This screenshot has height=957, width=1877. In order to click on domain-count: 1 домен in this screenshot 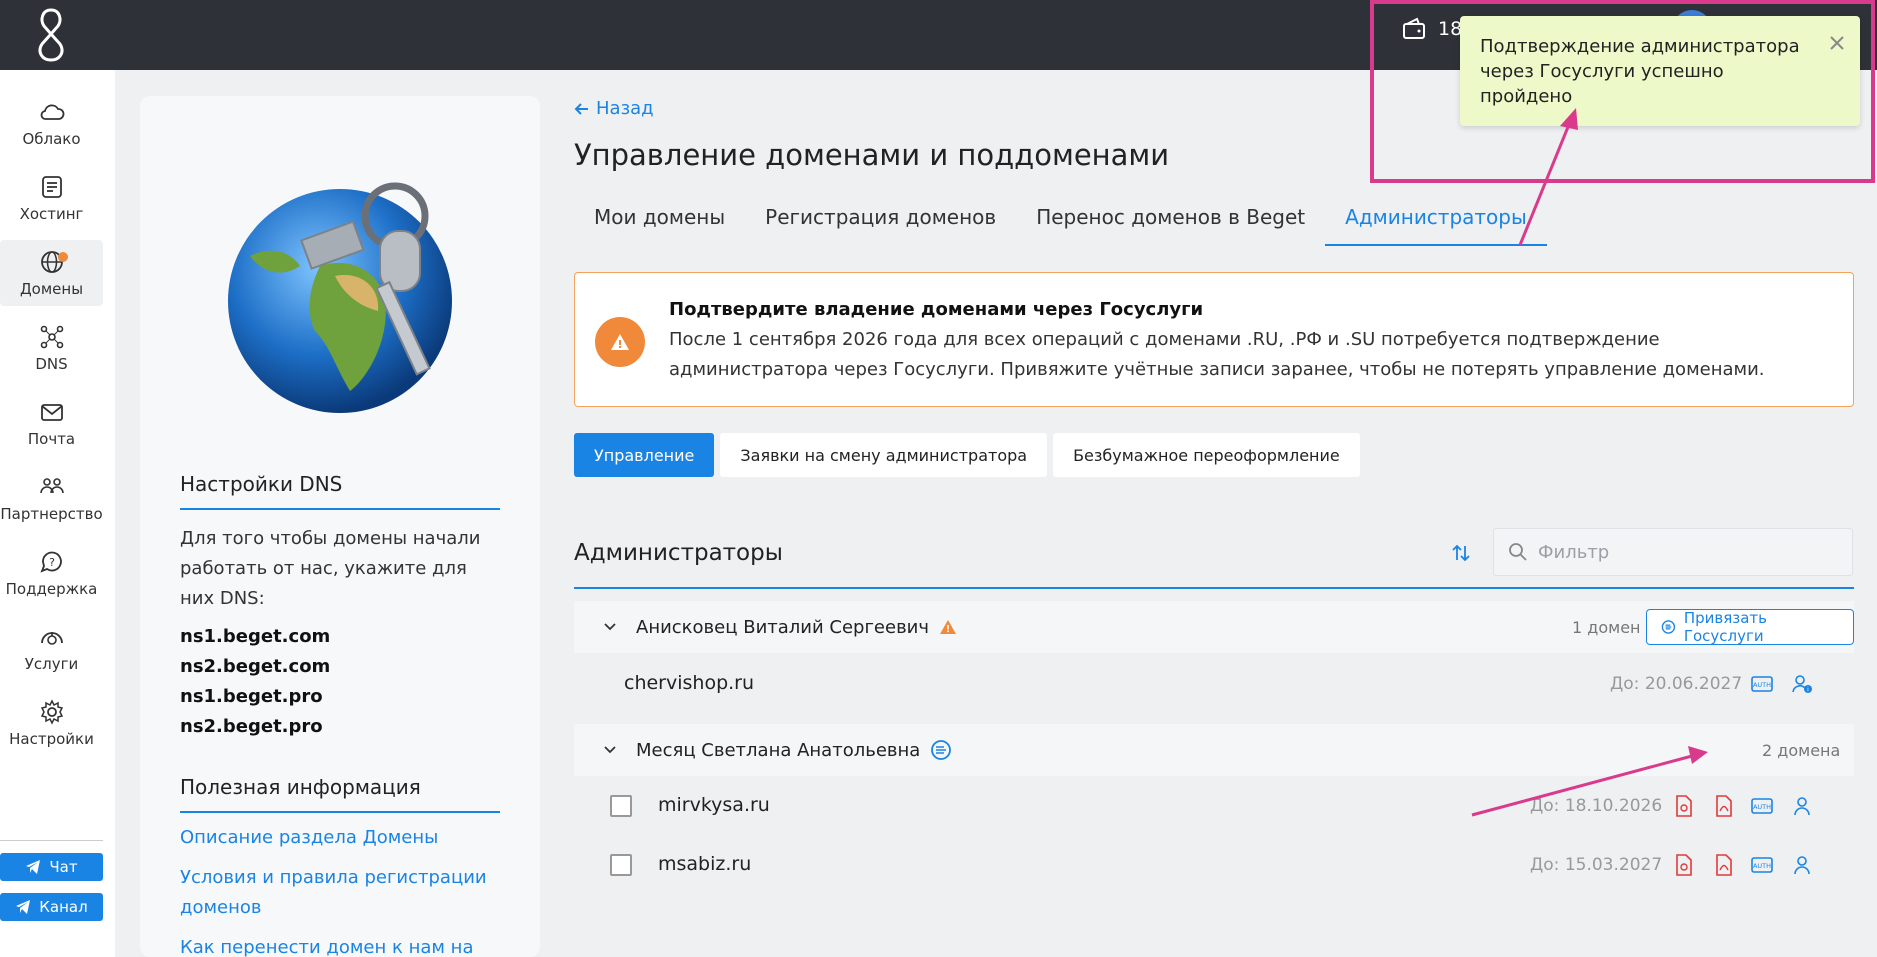, I will do `click(1606, 627)`.